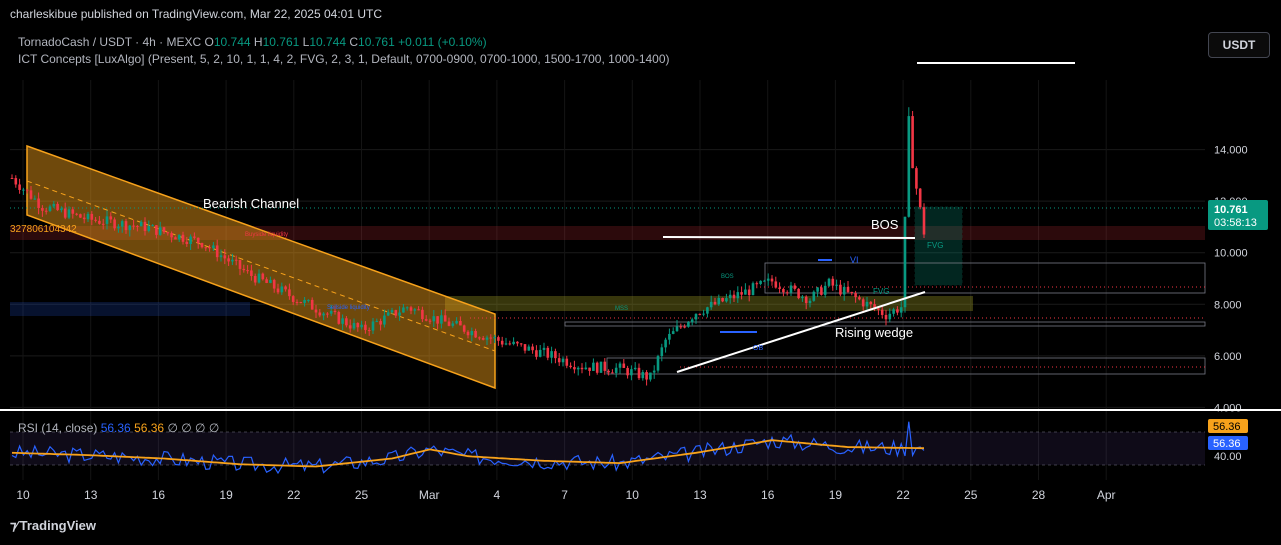  Describe the element at coordinates (885, 224) in the screenshot. I see `bos-label: BOS` at that location.